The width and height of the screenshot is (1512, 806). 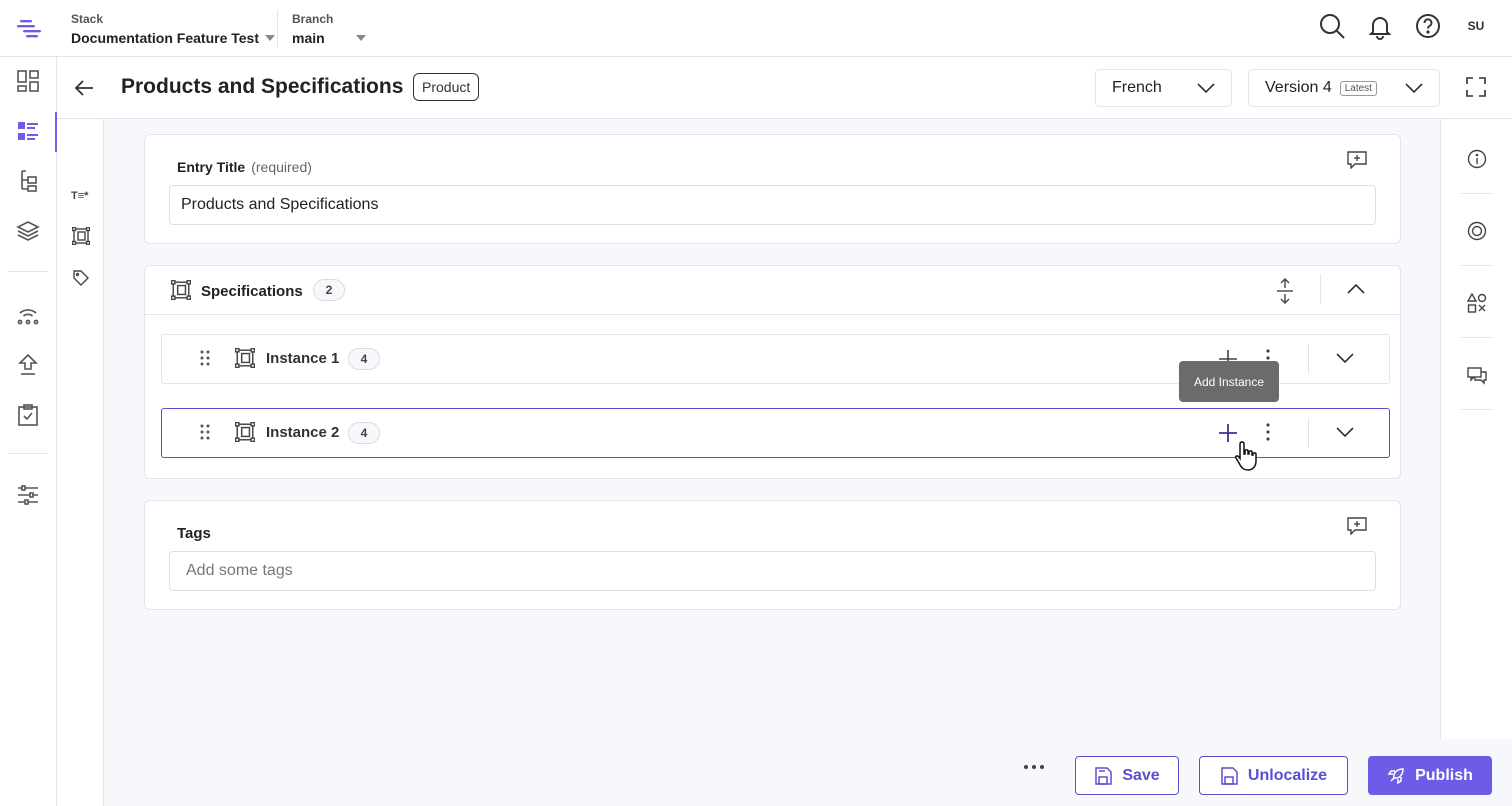 What do you see at coordinates (281, 167) in the screenshot?
I see `required-indicator: (required)` at bounding box center [281, 167].